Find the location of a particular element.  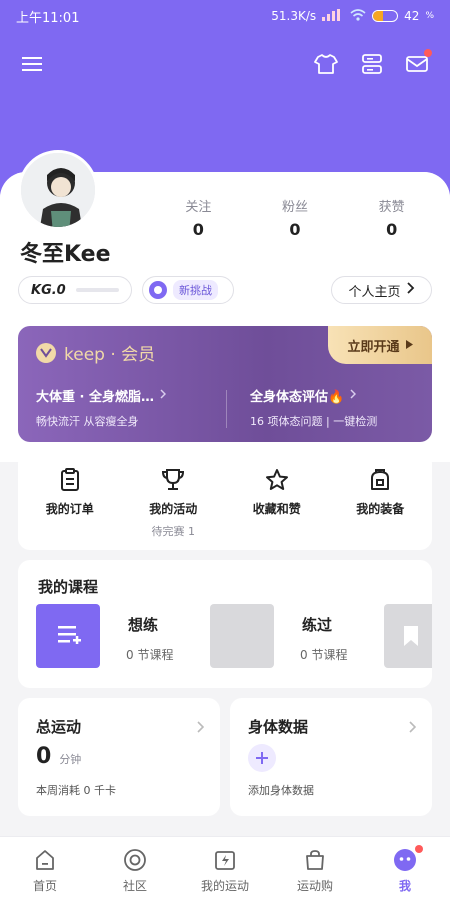

list-add-icon is located at coordinates (69, 635).